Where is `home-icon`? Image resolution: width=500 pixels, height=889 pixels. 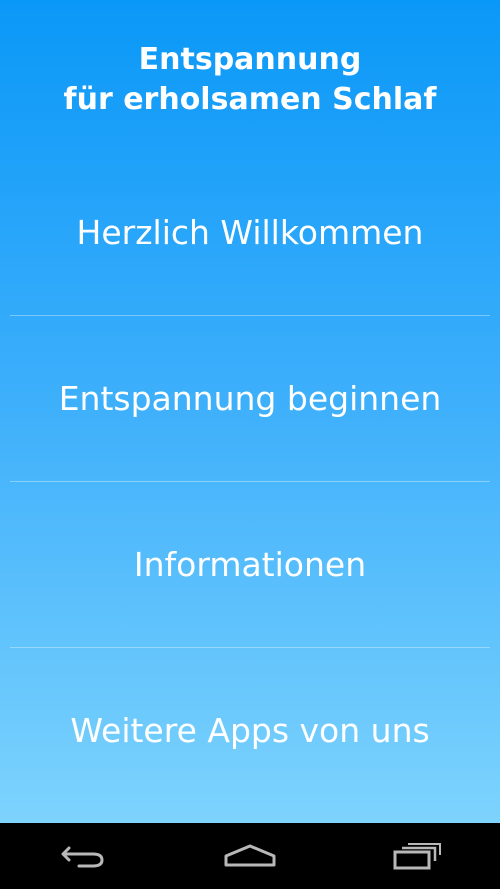 home-icon is located at coordinates (250, 855).